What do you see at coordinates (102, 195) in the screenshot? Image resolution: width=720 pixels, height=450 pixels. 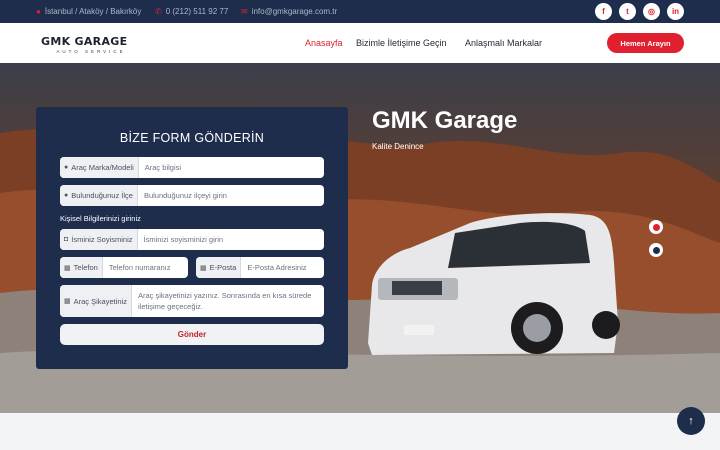 I see `district-label-text: Bulunduğunuz İlçe` at bounding box center [102, 195].